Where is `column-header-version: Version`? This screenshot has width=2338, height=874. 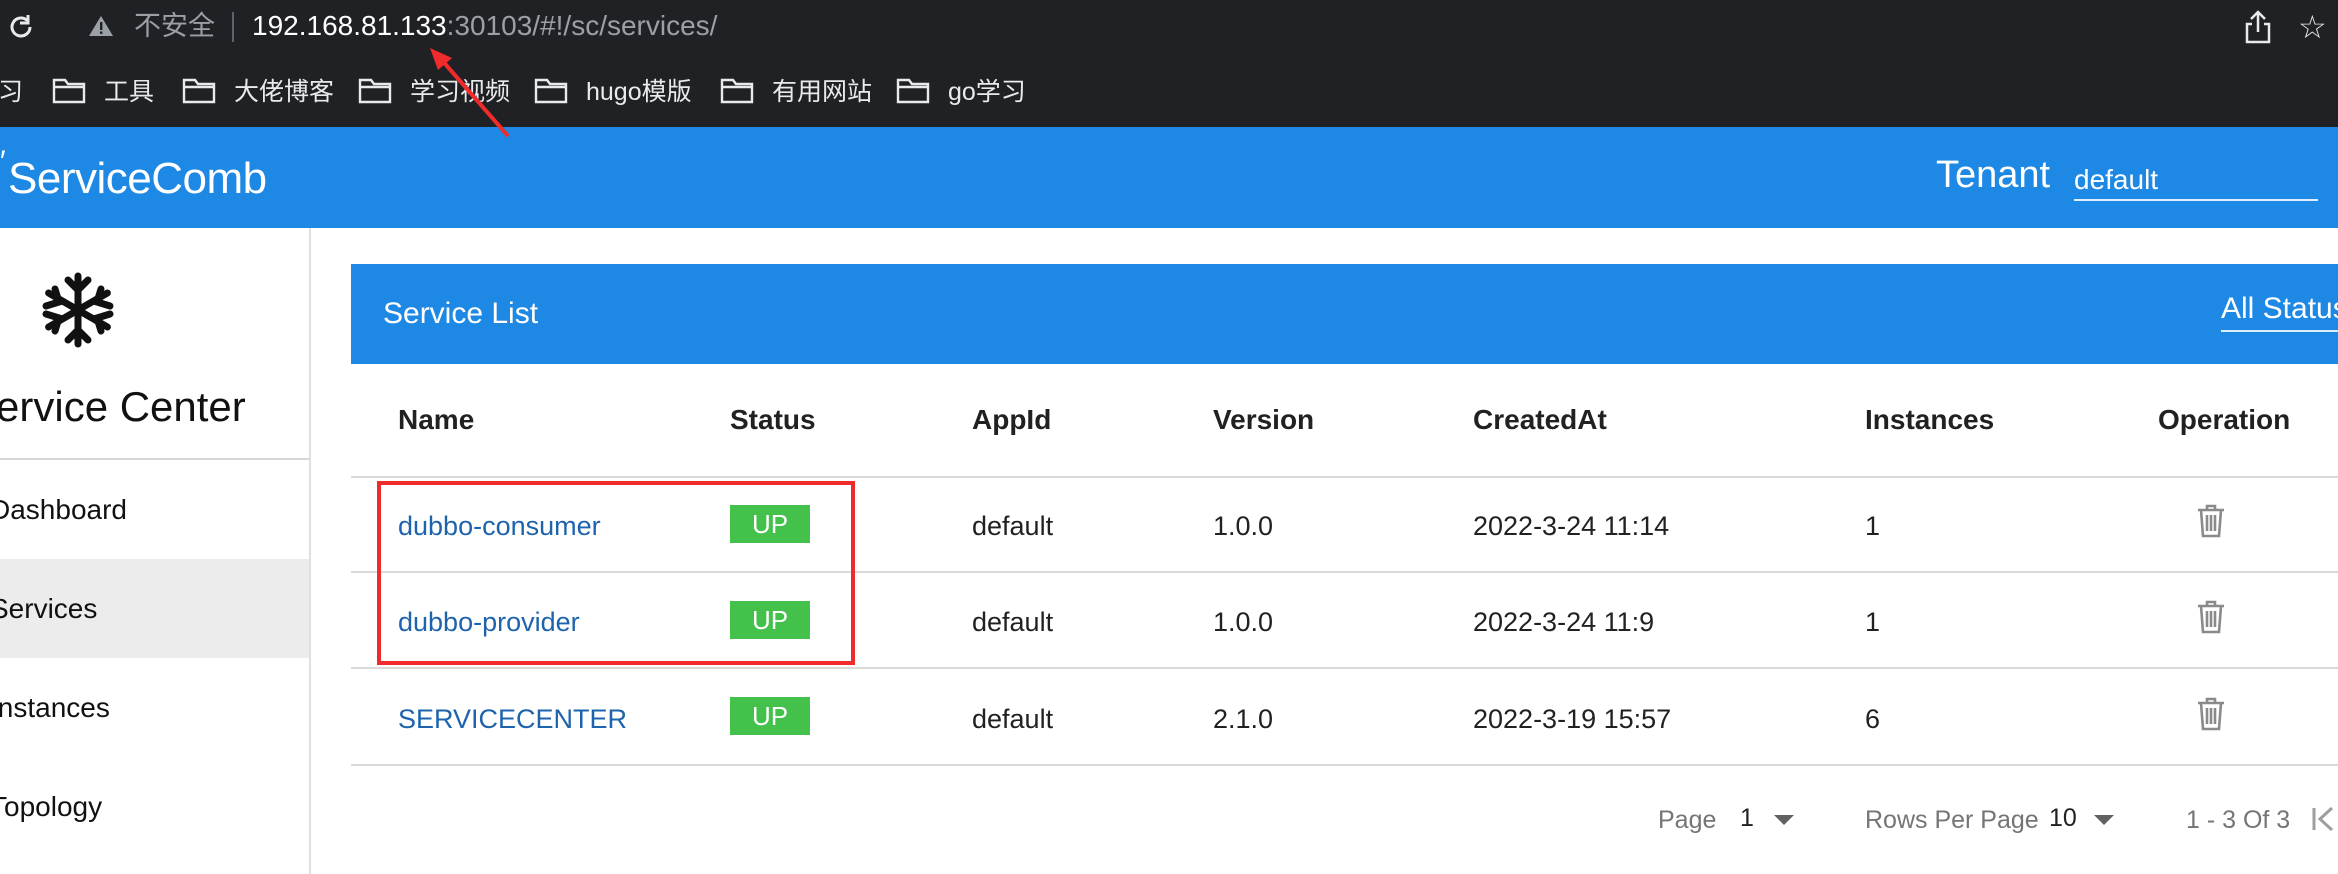 column-header-version: Version is located at coordinates (1263, 420).